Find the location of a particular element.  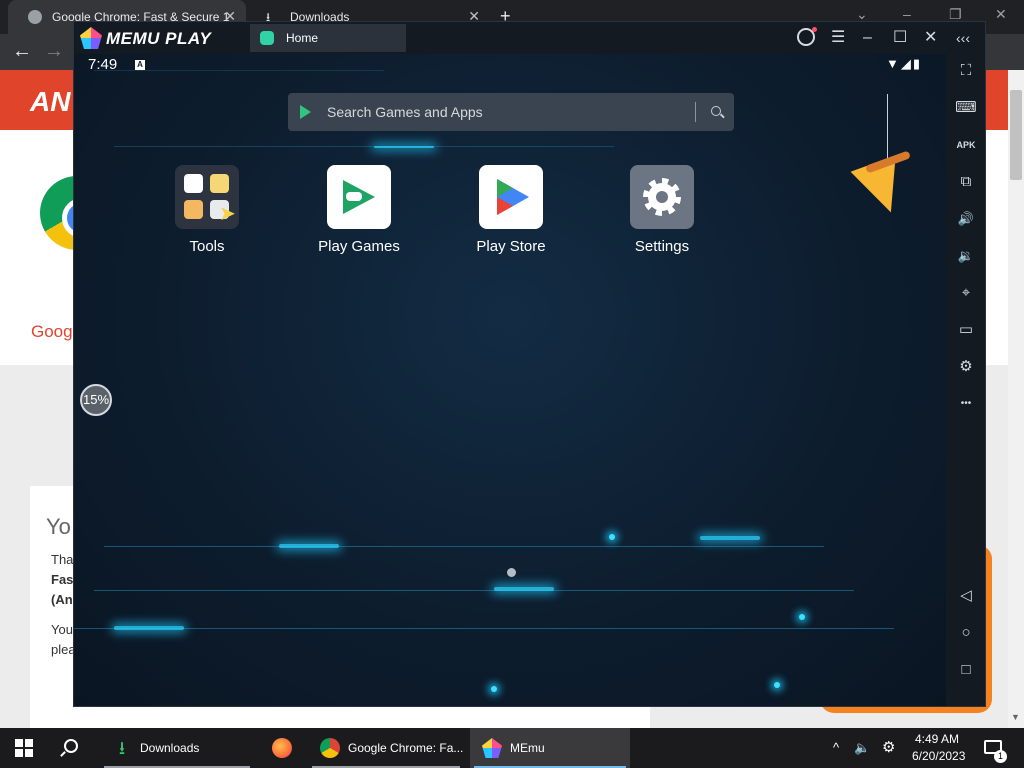

app-label: Tools is located at coordinates (207, 246).